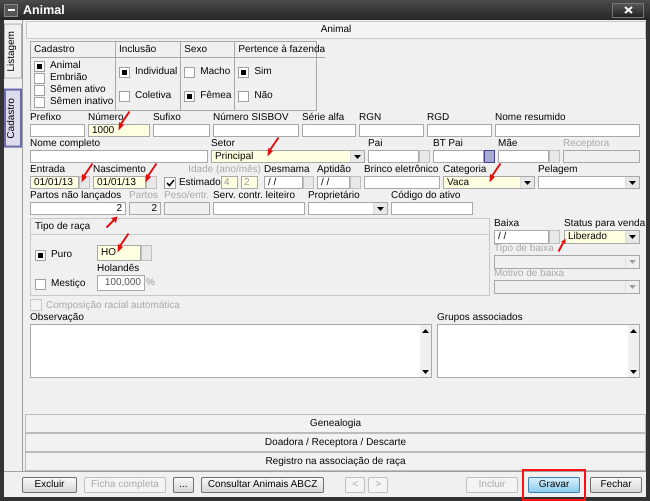 The height and width of the screenshot is (501, 650). I want to click on field-label: Código do ativo, so click(425, 196).